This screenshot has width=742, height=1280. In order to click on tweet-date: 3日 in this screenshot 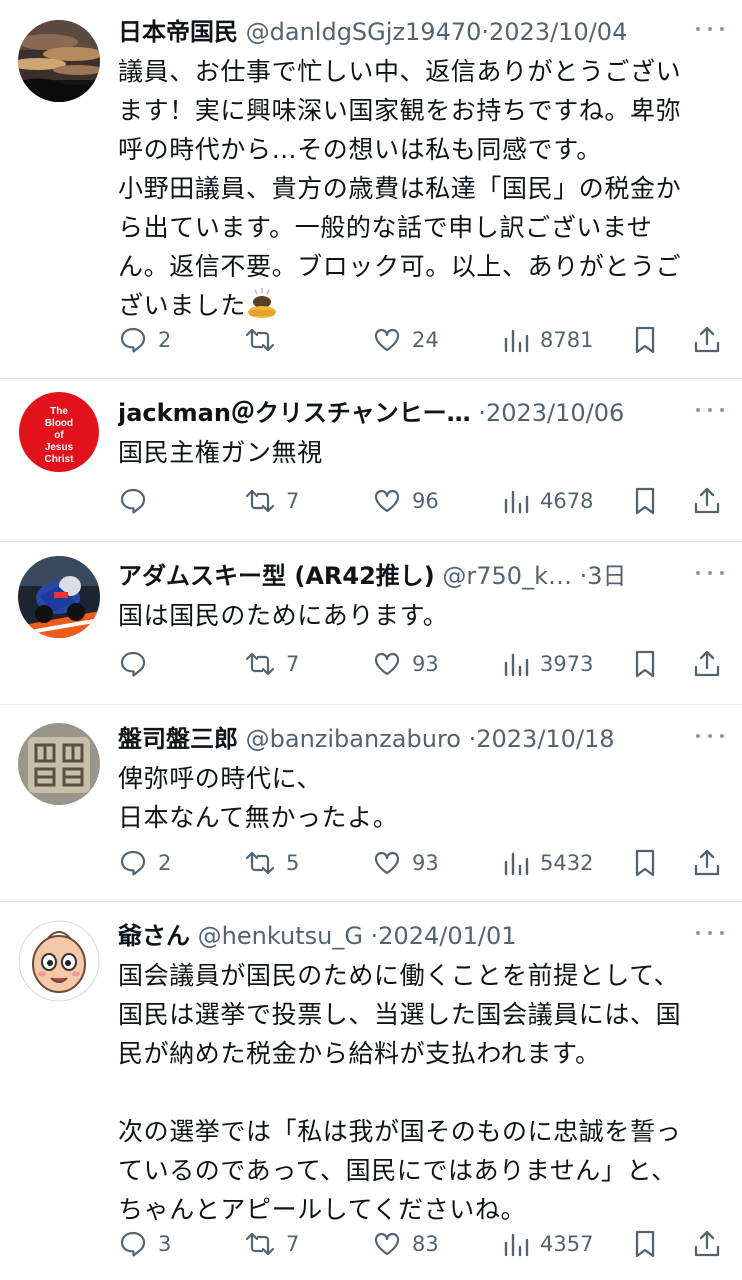, I will do `click(606, 576)`.